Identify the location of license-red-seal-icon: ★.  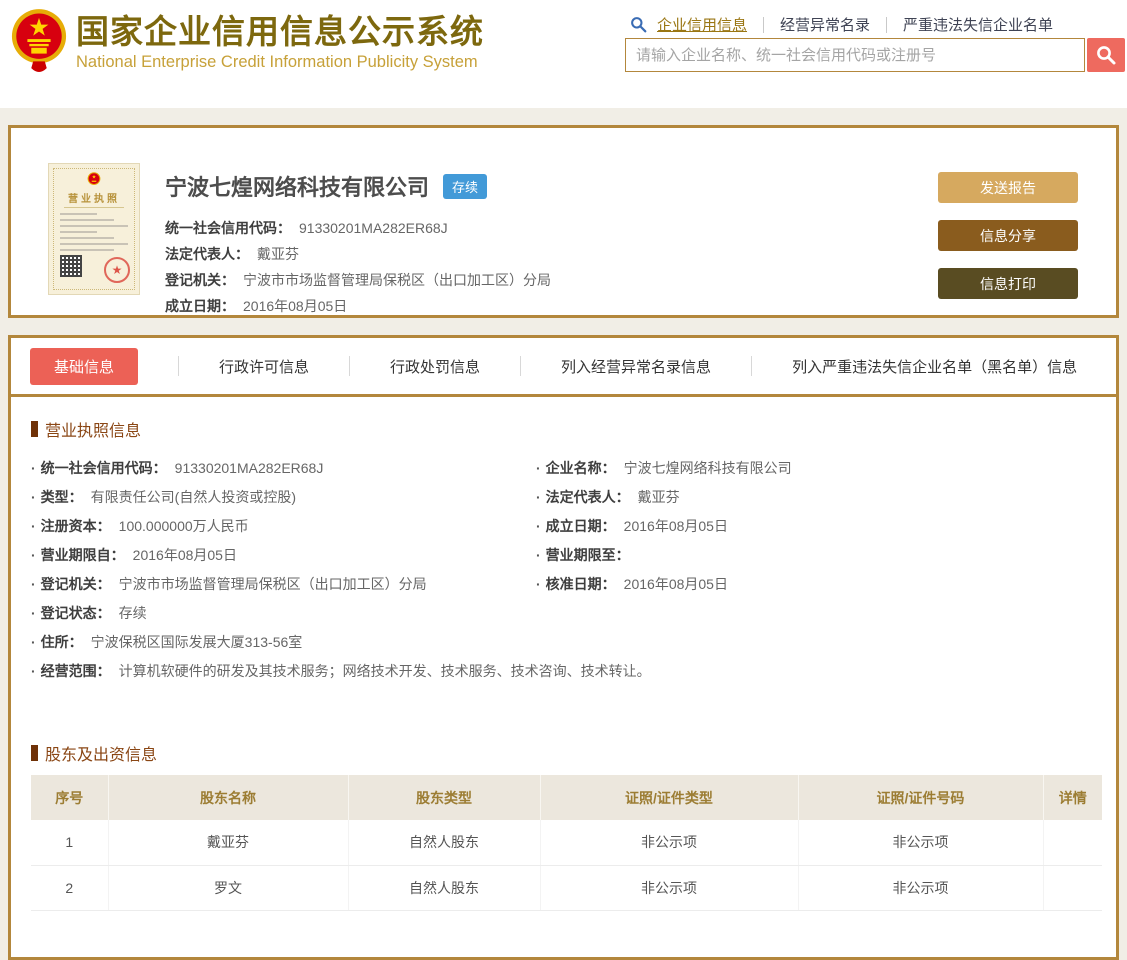
(117, 270).